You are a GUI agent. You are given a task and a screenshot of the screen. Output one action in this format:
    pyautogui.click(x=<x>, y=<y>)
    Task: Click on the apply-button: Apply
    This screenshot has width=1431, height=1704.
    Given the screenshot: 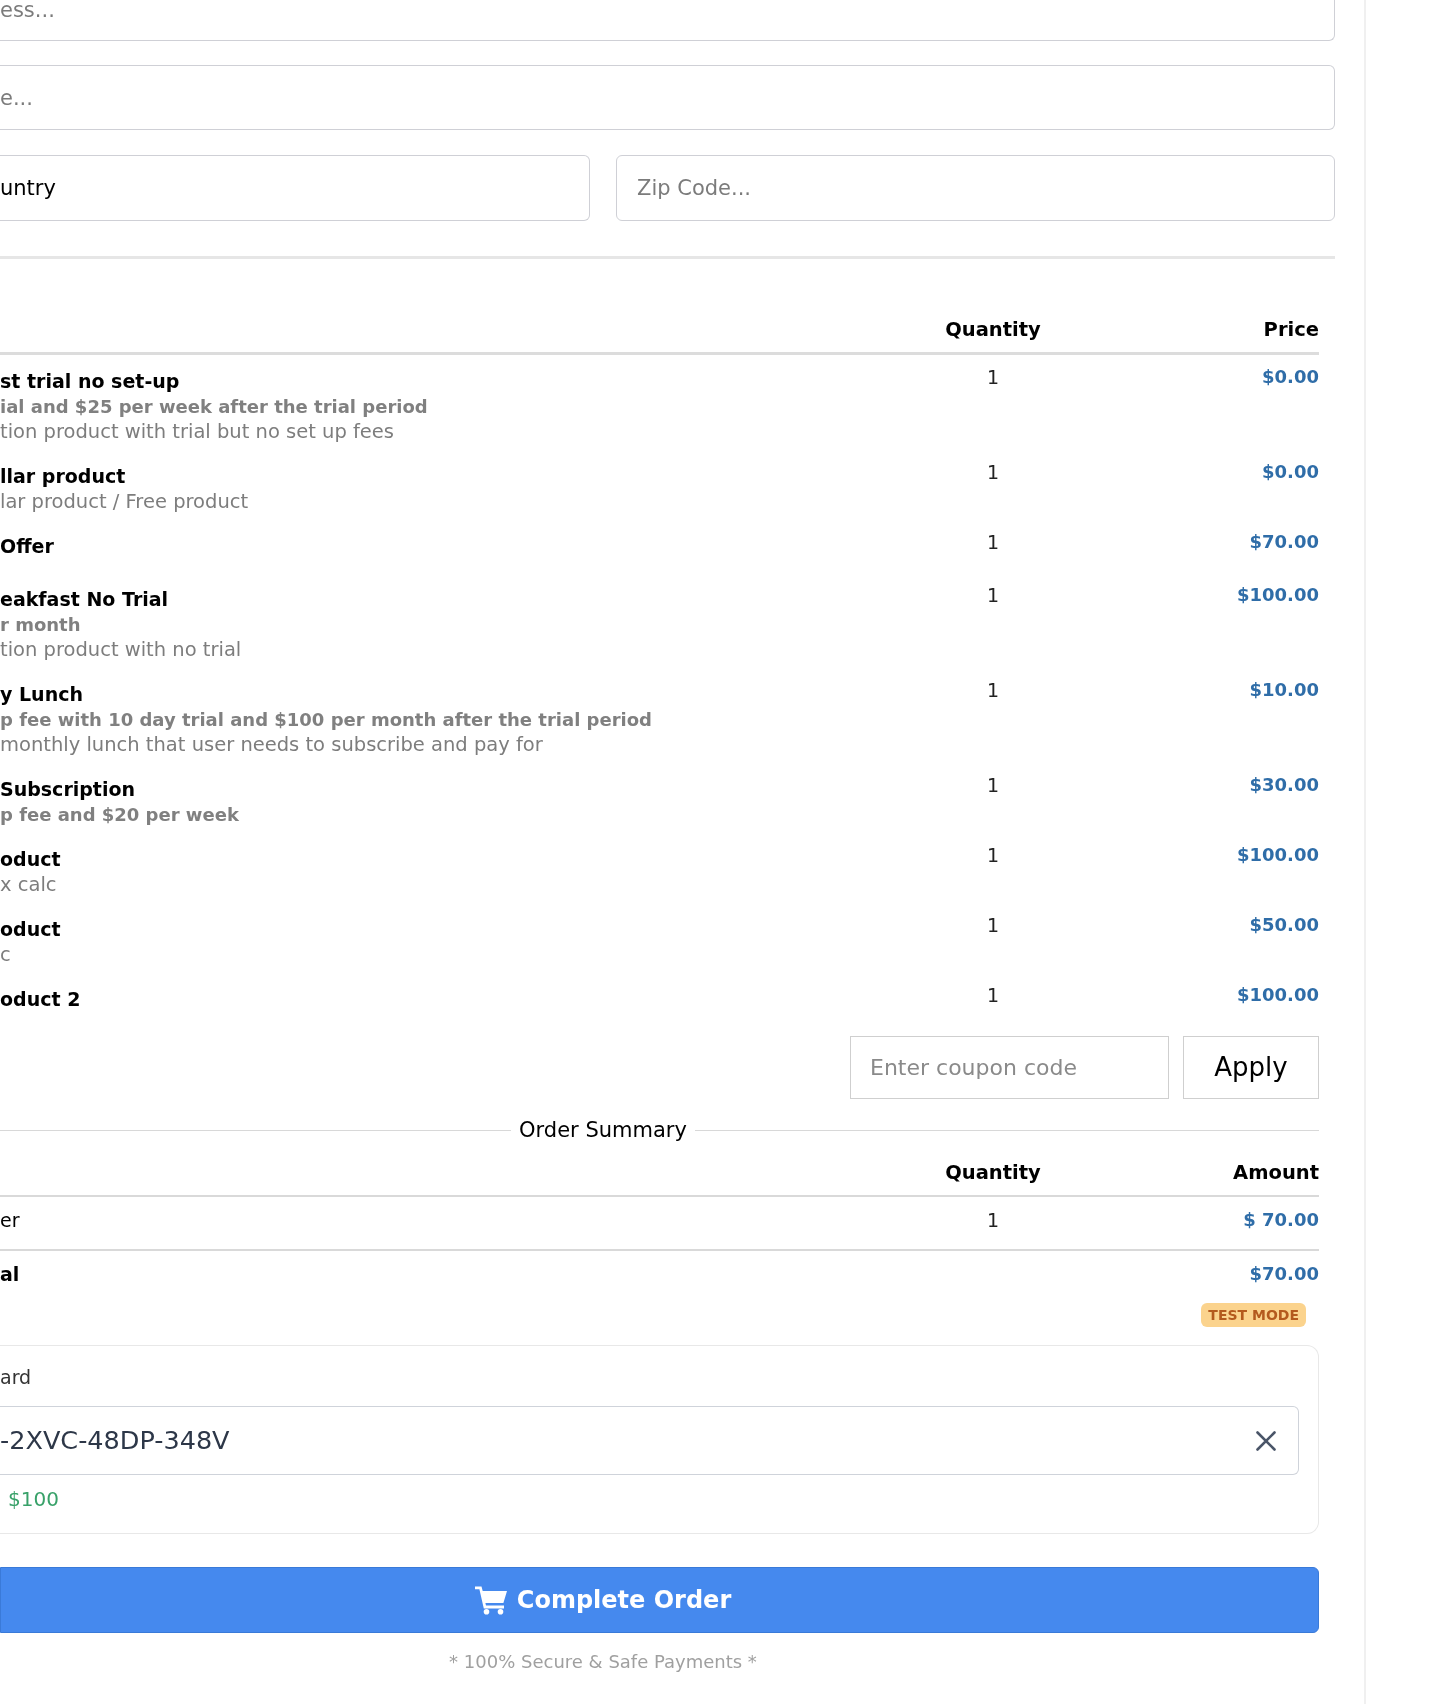 What is the action you would take?
    pyautogui.click(x=1251, y=1067)
    